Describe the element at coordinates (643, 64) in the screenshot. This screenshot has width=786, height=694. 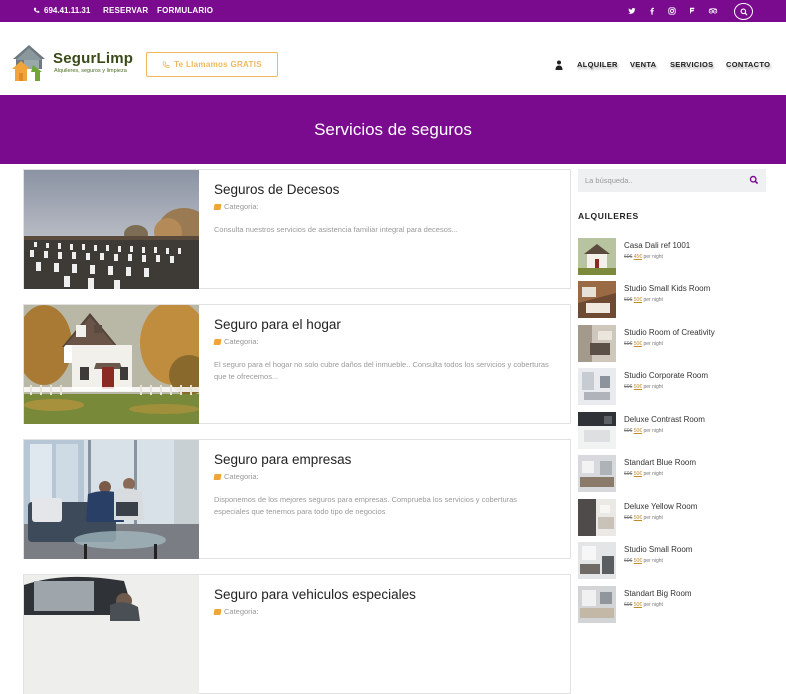
I see `nav-venta: VENTA` at that location.